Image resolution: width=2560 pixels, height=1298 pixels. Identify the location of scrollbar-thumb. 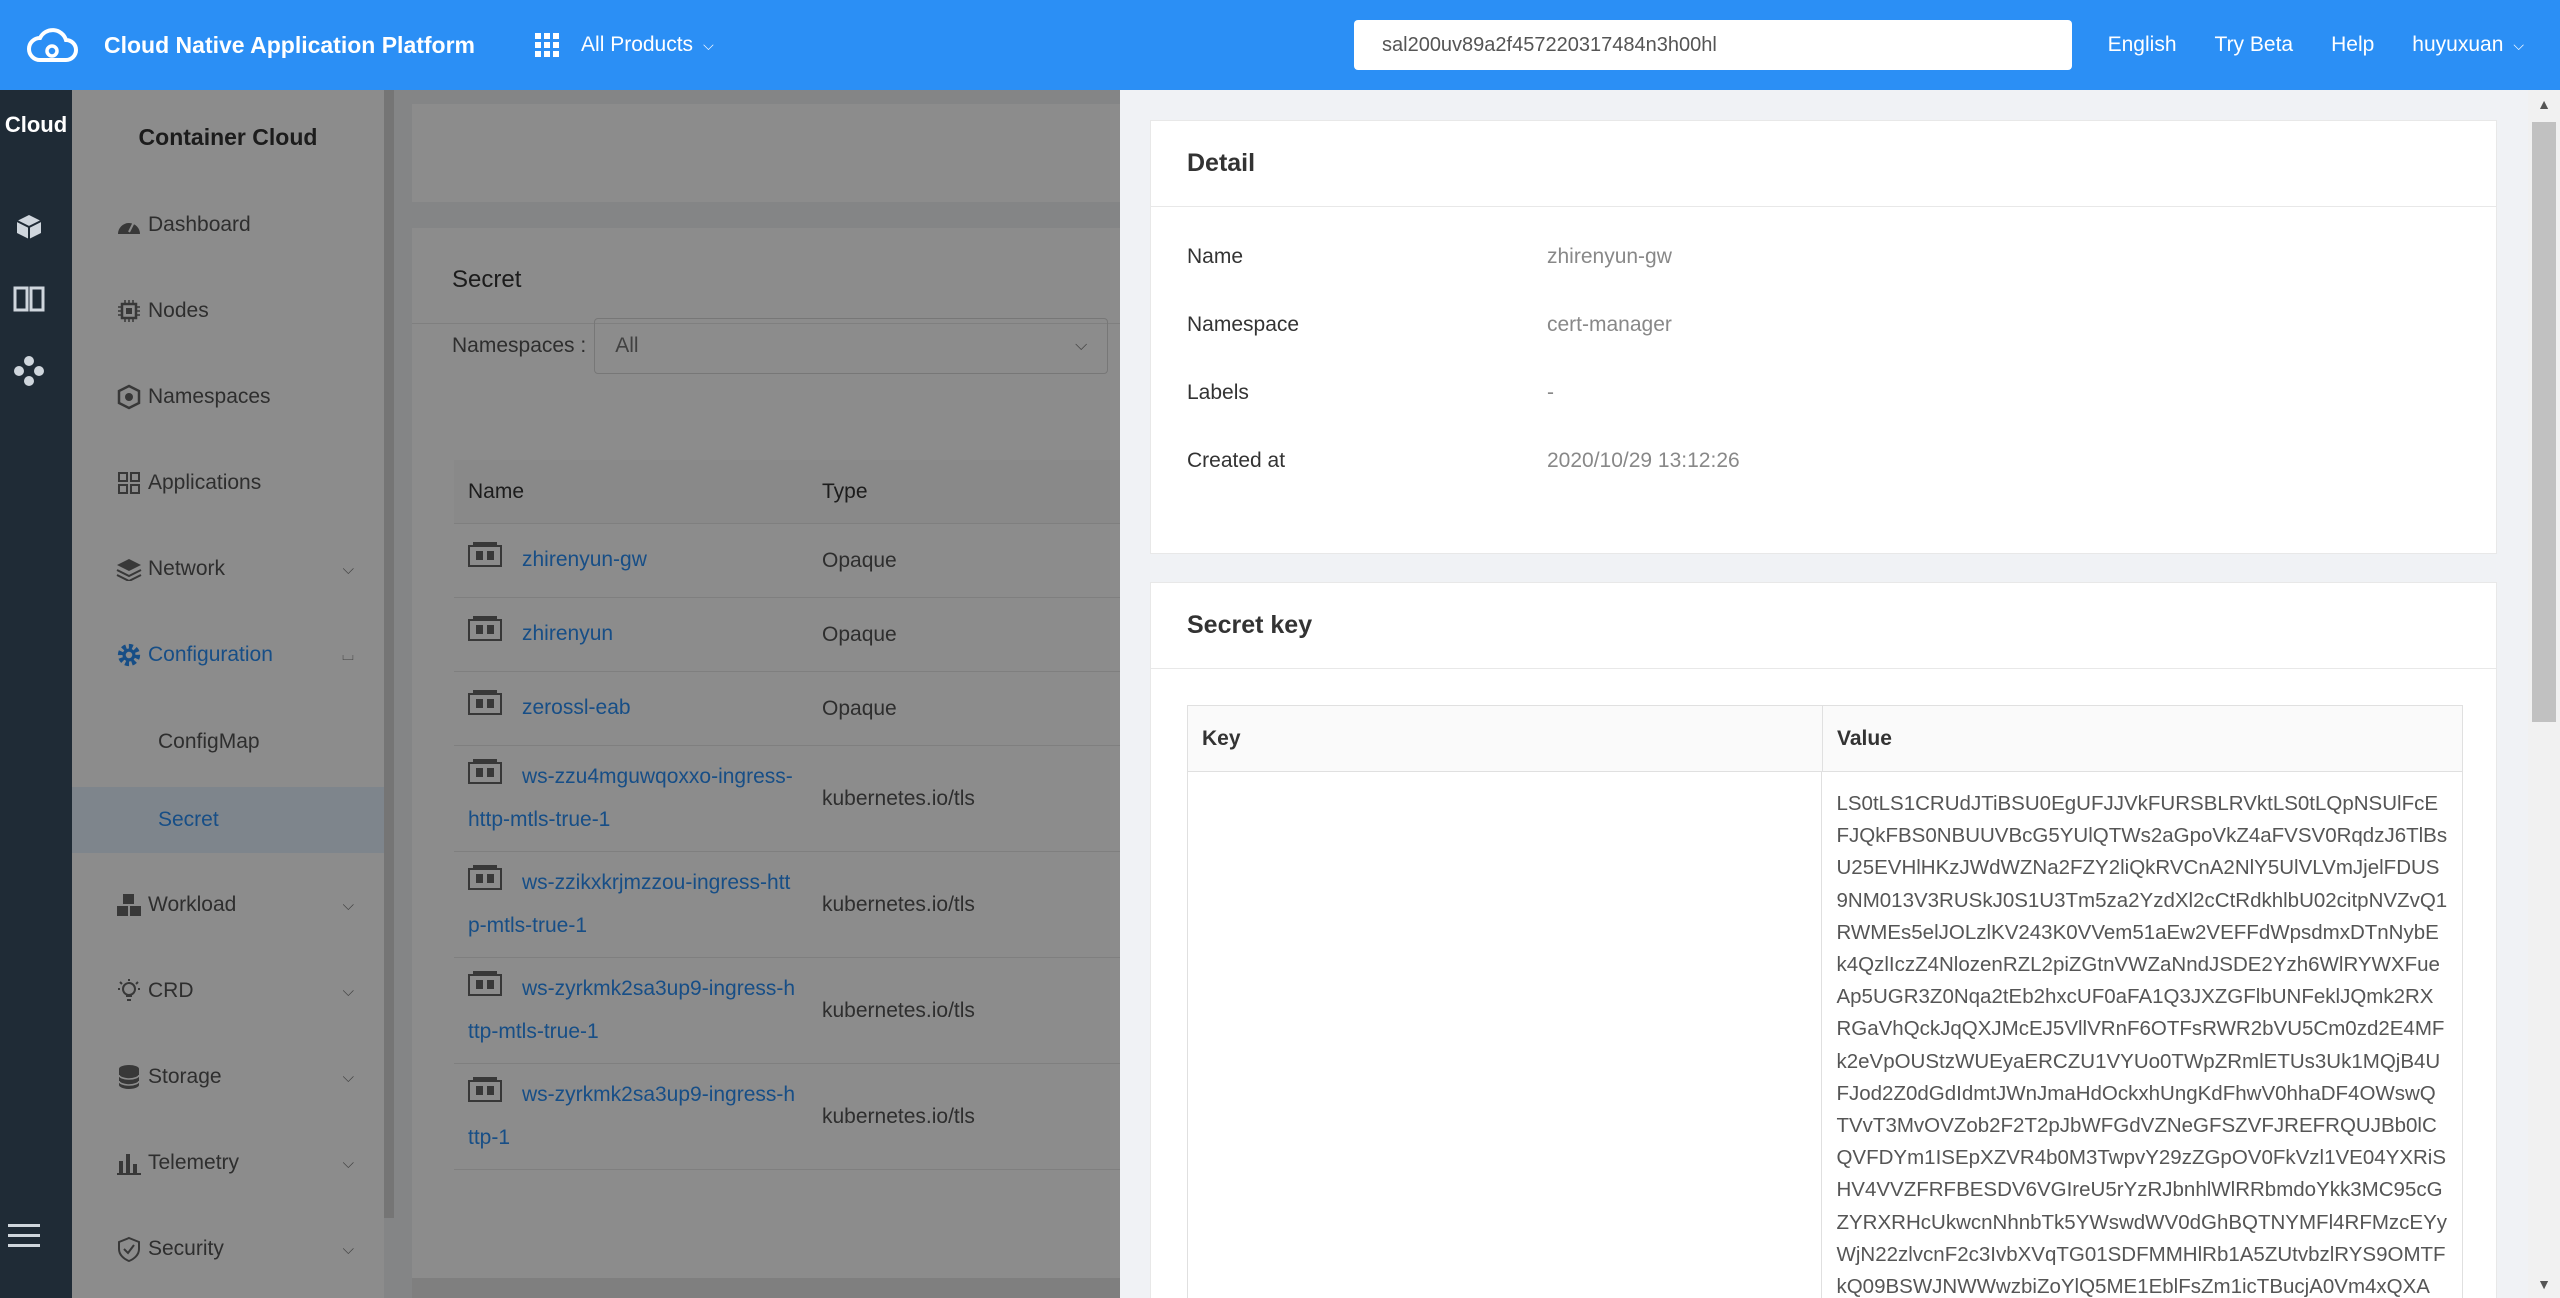
(2544, 422).